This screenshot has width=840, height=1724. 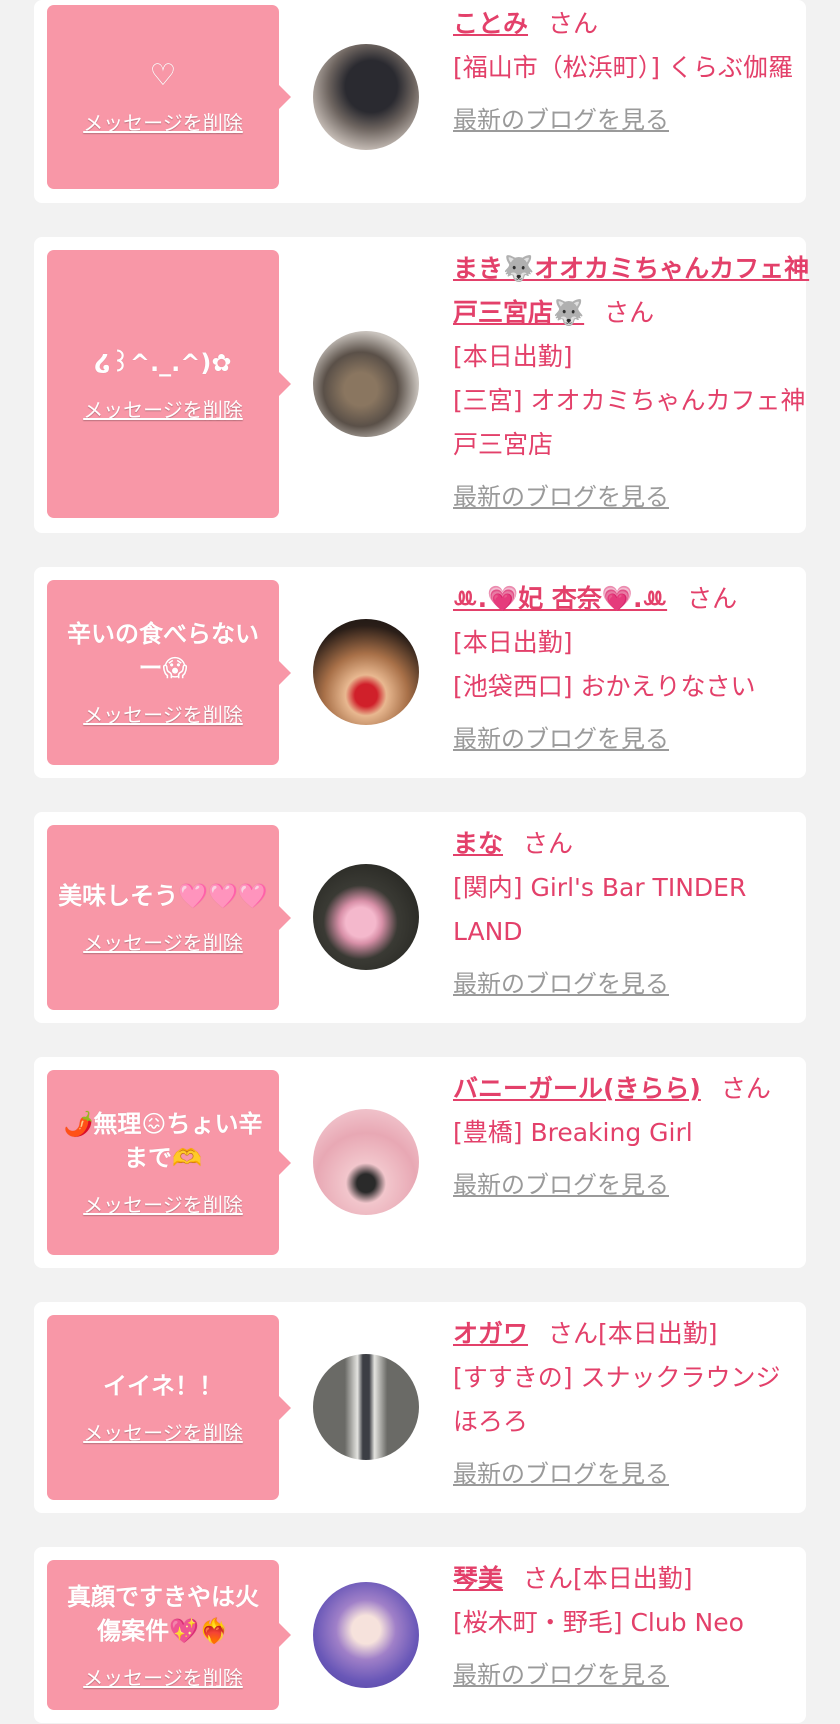 I want to click on area-label: [三宮], so click(x=488, y=400).